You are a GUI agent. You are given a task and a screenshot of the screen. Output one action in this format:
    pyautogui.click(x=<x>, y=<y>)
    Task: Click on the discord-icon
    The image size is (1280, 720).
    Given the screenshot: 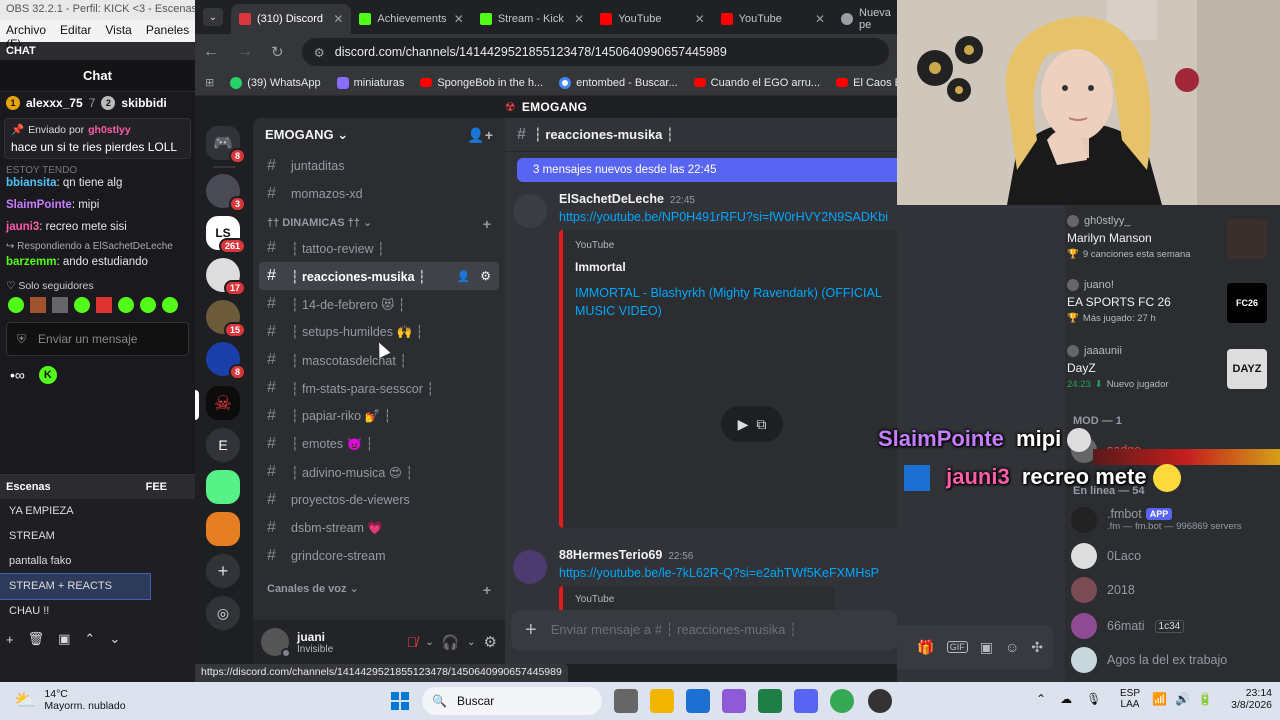 What is the action you would take?
    pyautogui.click(x=806, y=701)
    